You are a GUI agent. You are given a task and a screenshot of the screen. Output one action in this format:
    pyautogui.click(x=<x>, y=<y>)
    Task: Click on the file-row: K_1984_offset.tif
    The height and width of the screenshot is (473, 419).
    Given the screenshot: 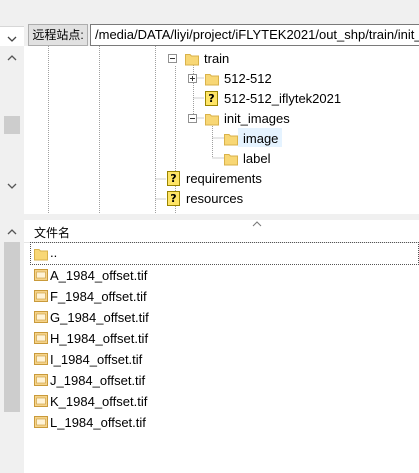 What is the action you would take?
    pyautogui.click(x=221, y=401)
    